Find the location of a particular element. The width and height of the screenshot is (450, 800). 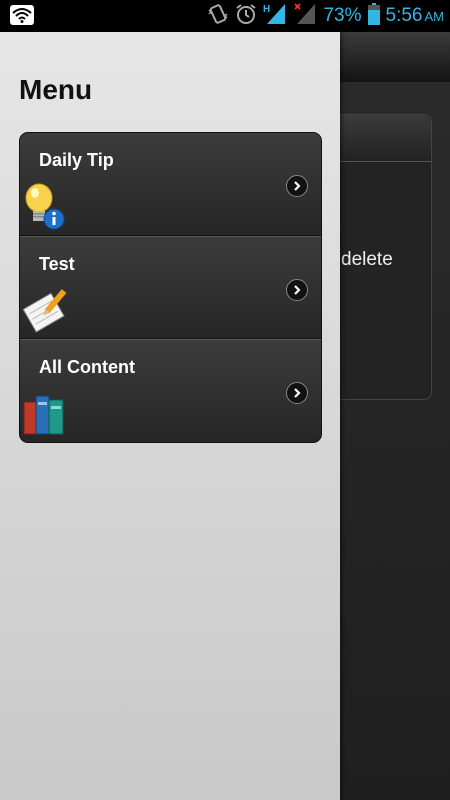

alarm-icon is located at coordinates (246, 16).